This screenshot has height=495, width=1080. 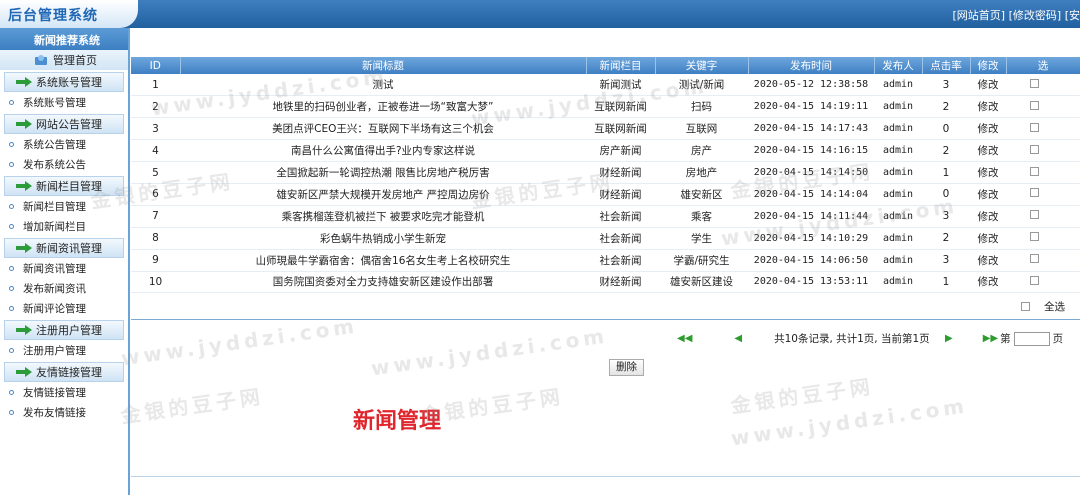 What do you see at coordinates (1025, 306) in the screenshot?
I see `select-all-checkbox` at bounding box center [1025, 306].